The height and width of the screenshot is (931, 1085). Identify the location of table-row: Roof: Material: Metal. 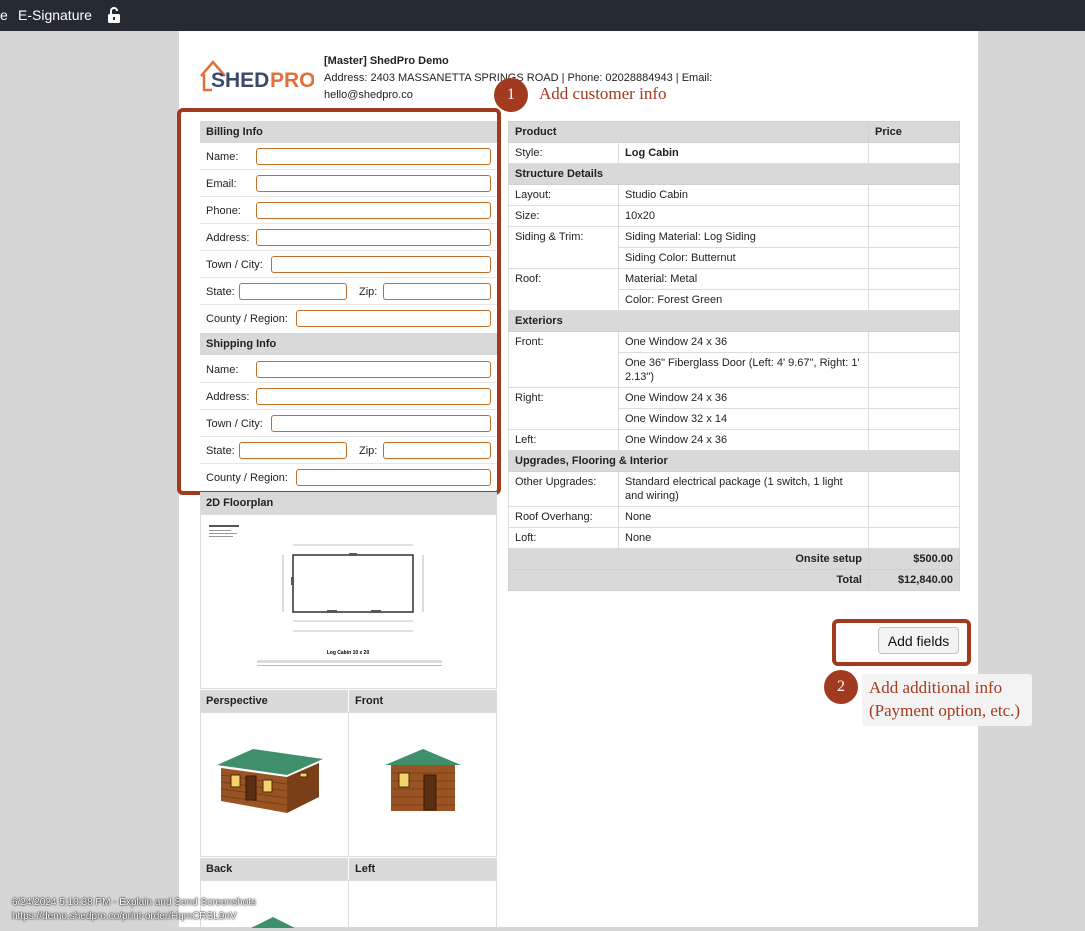
(734, 289).